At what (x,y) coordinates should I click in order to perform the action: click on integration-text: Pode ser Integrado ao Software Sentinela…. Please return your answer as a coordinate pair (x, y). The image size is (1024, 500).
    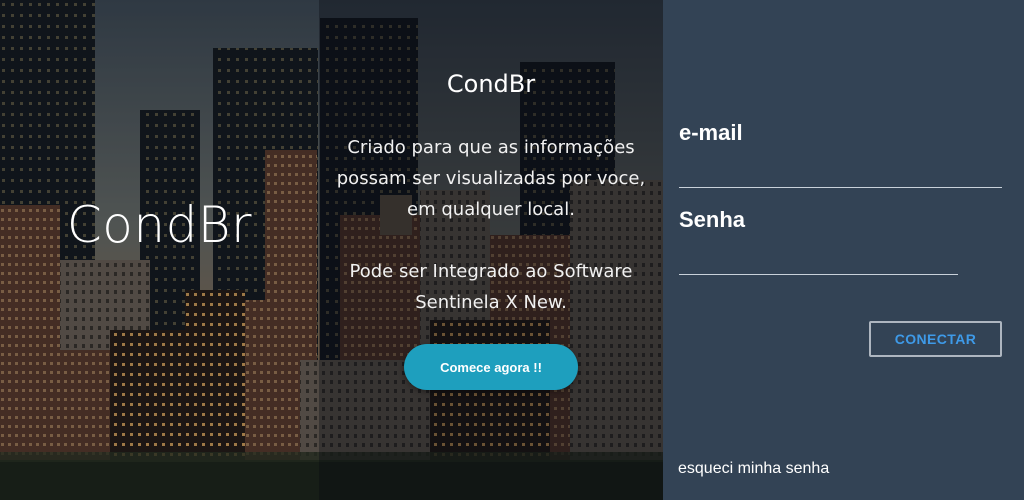
    Looking at the image, I should click on (491, 287).